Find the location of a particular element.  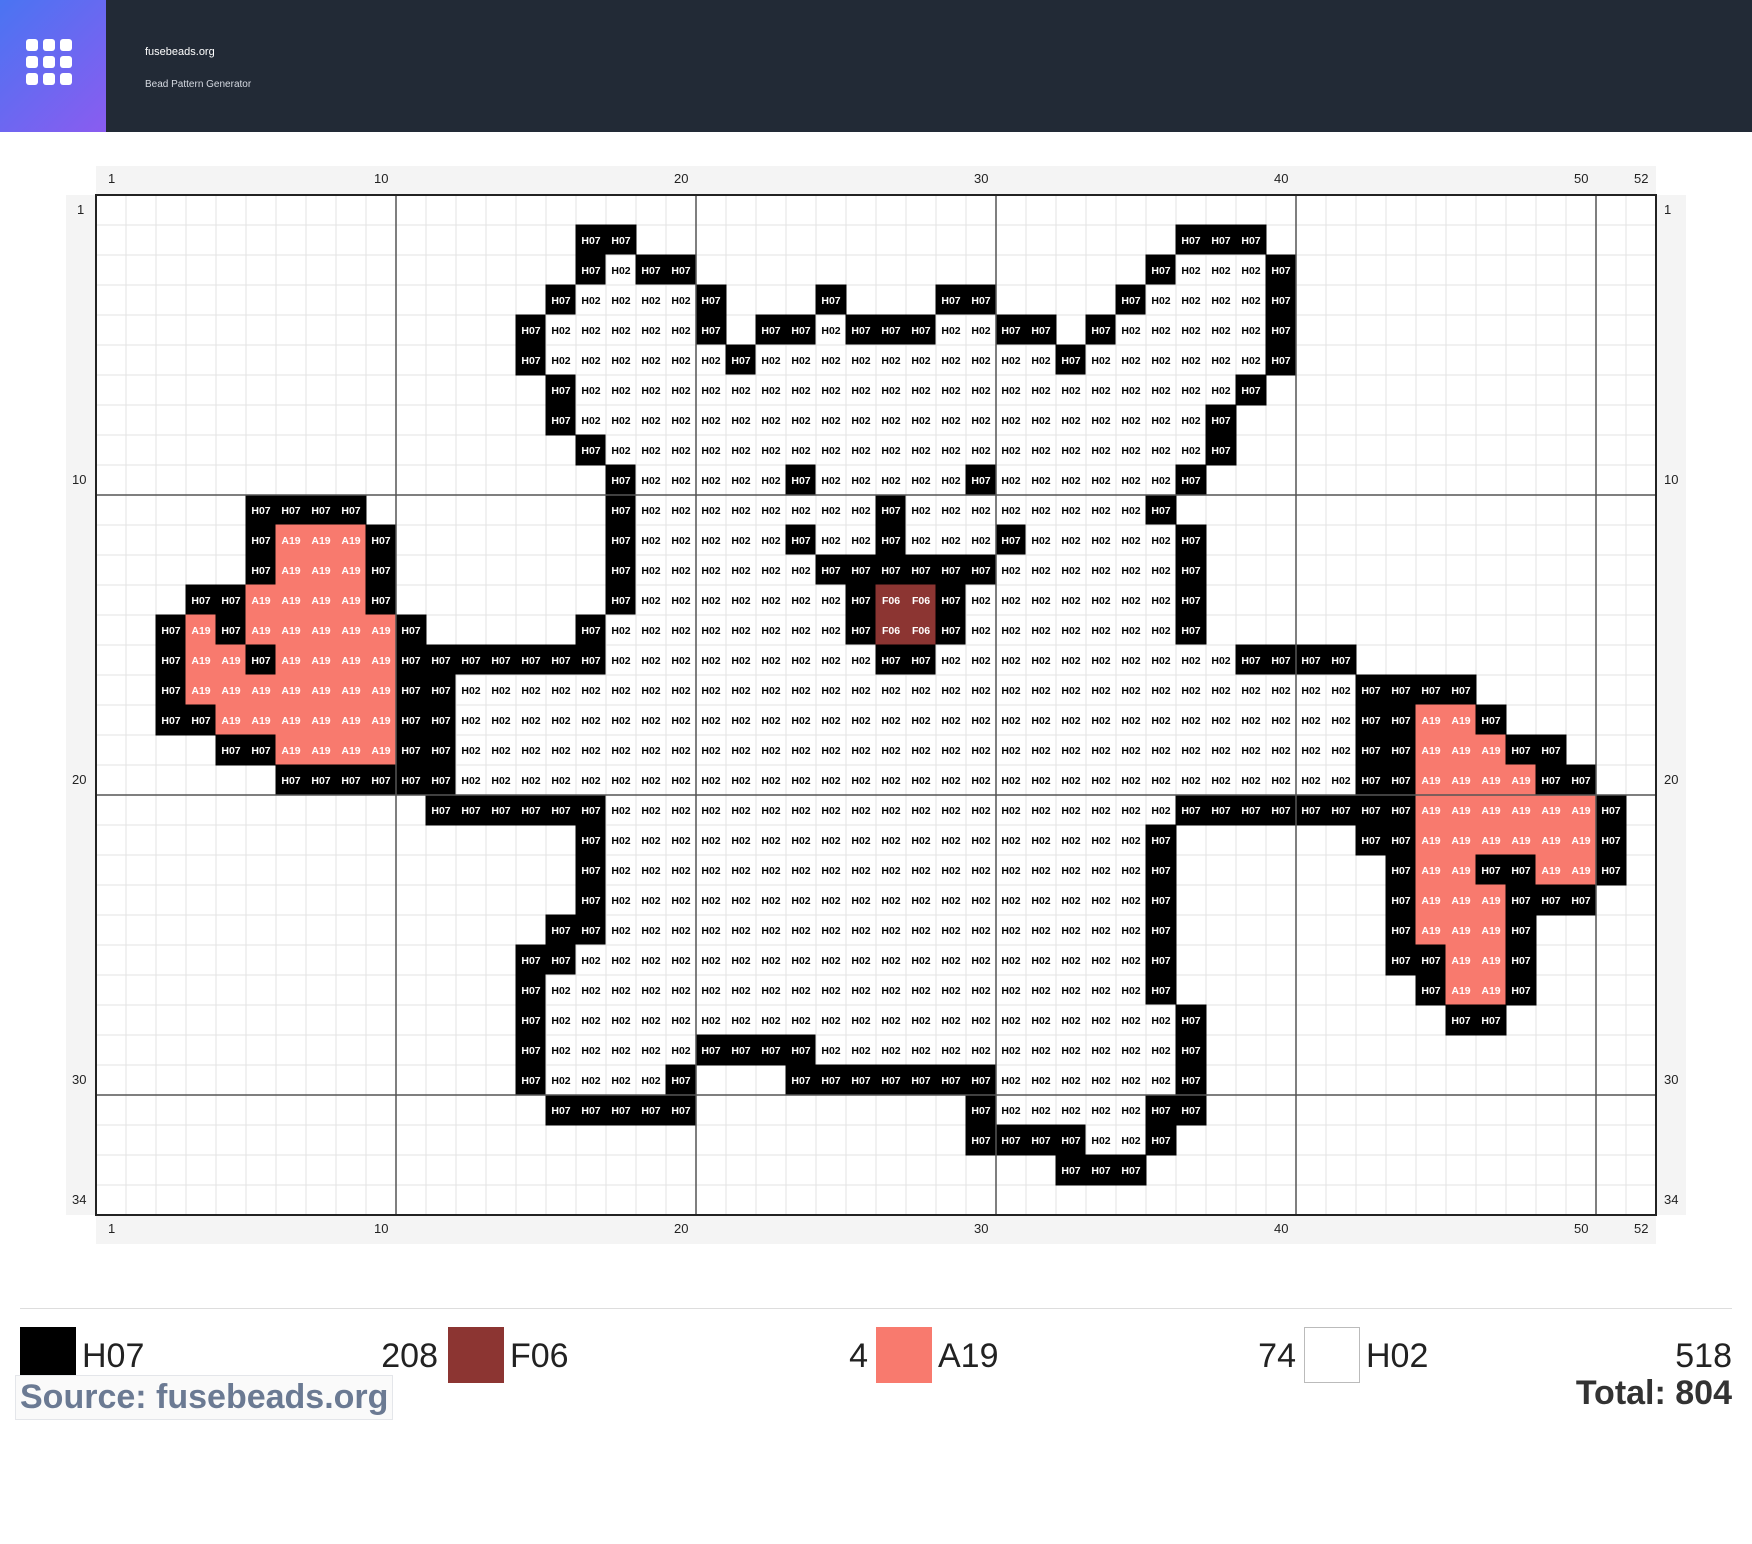

source-link: Source: fusebeads.org is located at coordinates (204, 1397).